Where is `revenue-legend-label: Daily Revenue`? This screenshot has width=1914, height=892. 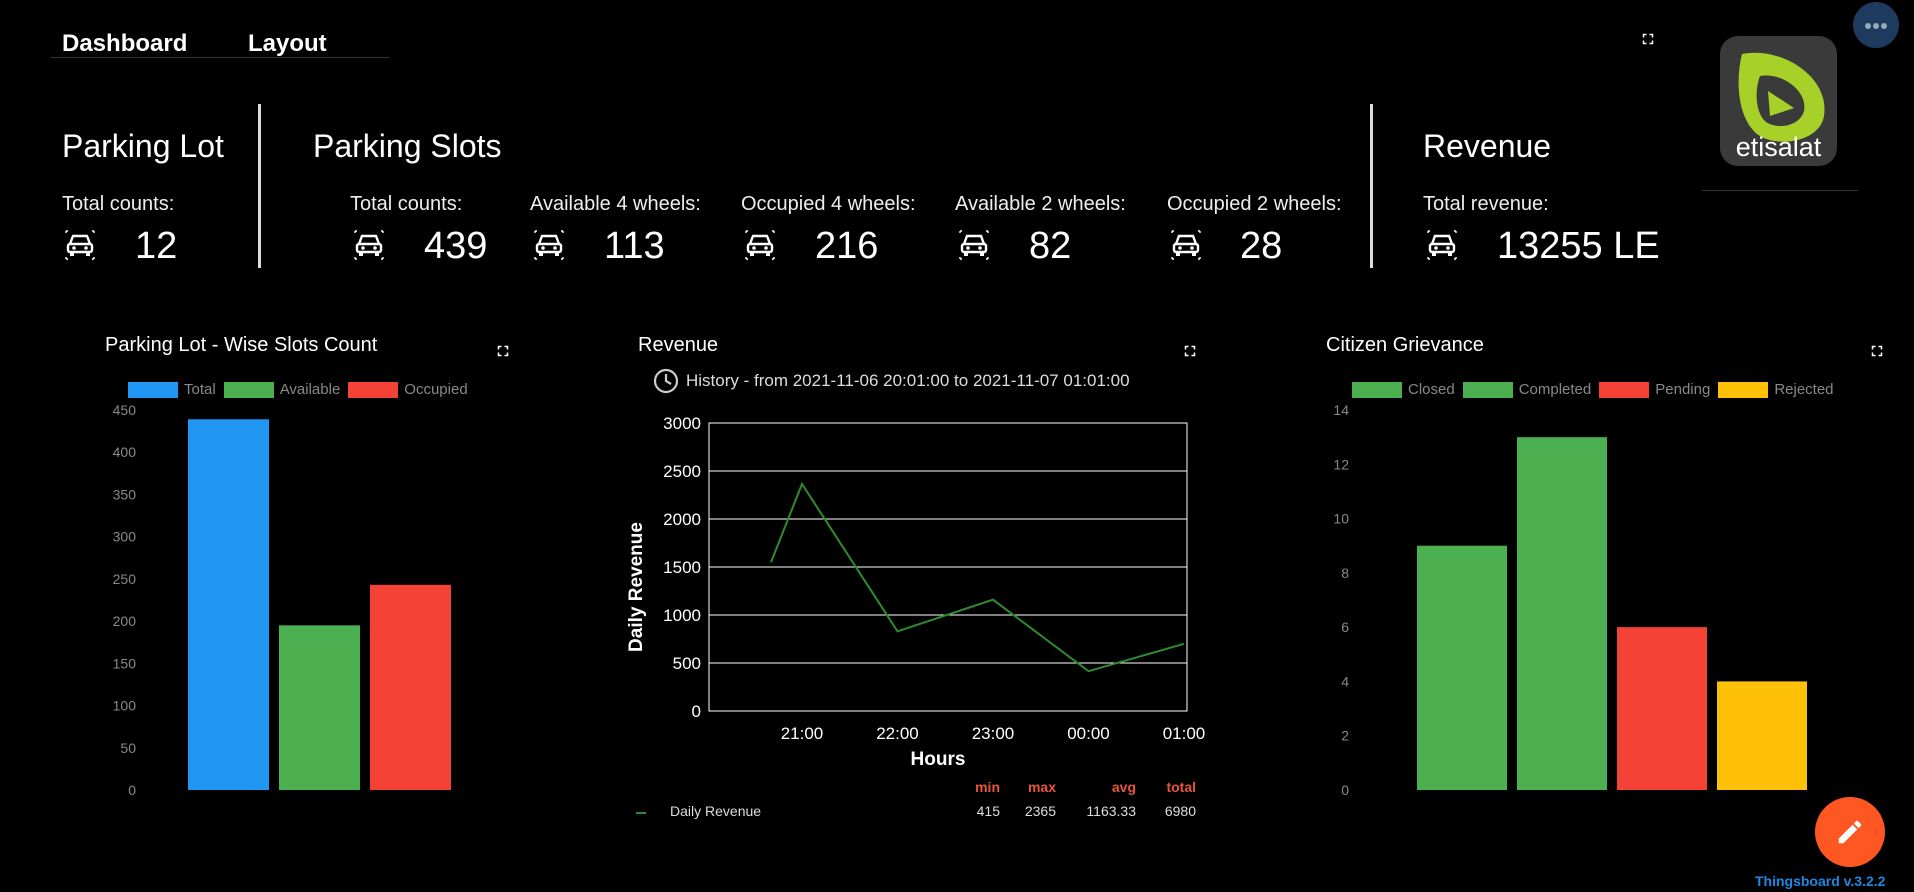
revenue-legend-label: Daily Revenue is located at coordinates (715, 811).